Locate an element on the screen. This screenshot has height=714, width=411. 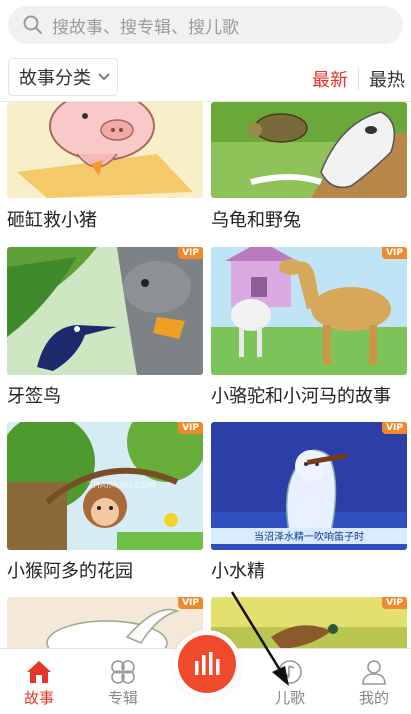
music-note-icon is located at coordinates (290, 672).